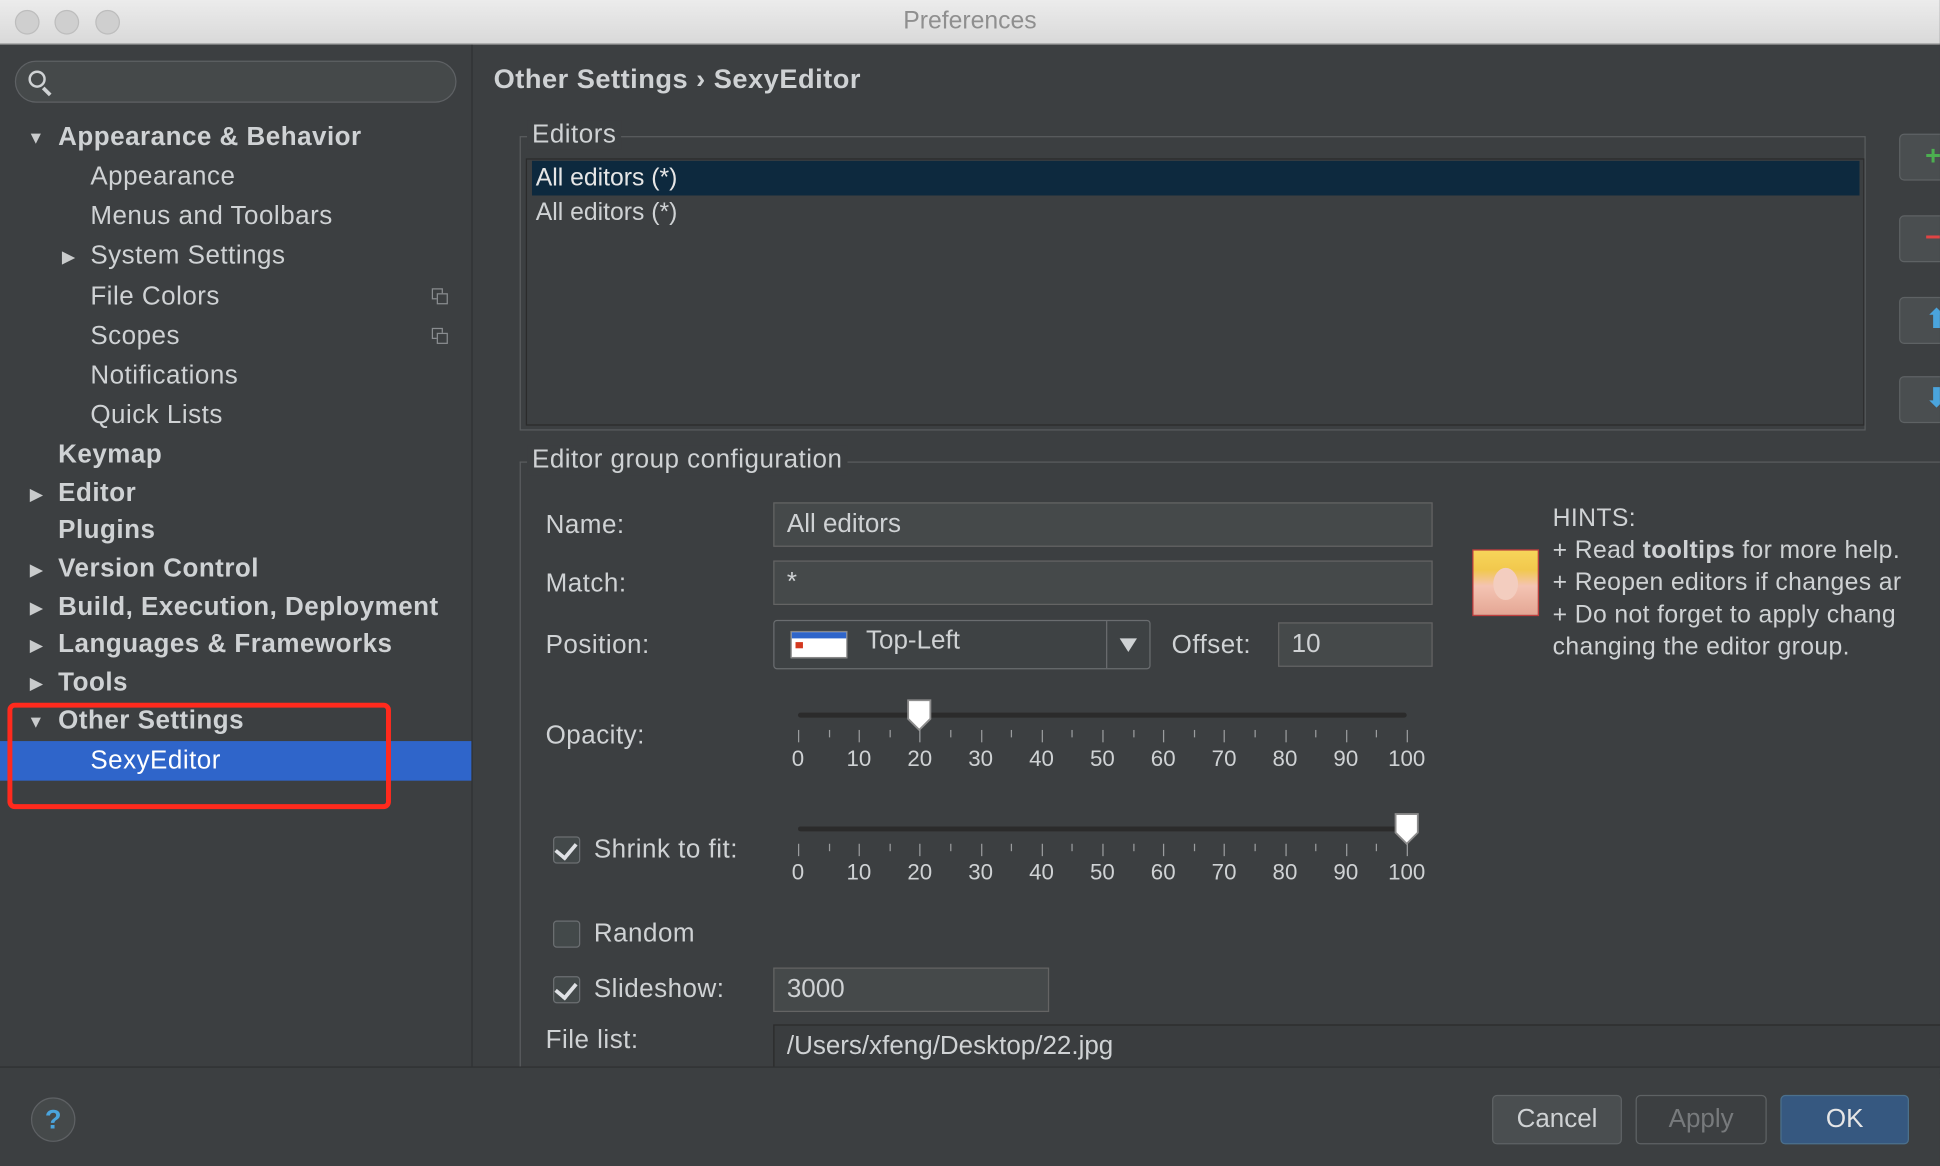 The height and width of the screenshot is (1166, 1940). What do you see at coordinates (235, 416) in the screenshot?
I see `sidebar-item-quick-lists: Quick Lists` at bounding box center [235, 416].